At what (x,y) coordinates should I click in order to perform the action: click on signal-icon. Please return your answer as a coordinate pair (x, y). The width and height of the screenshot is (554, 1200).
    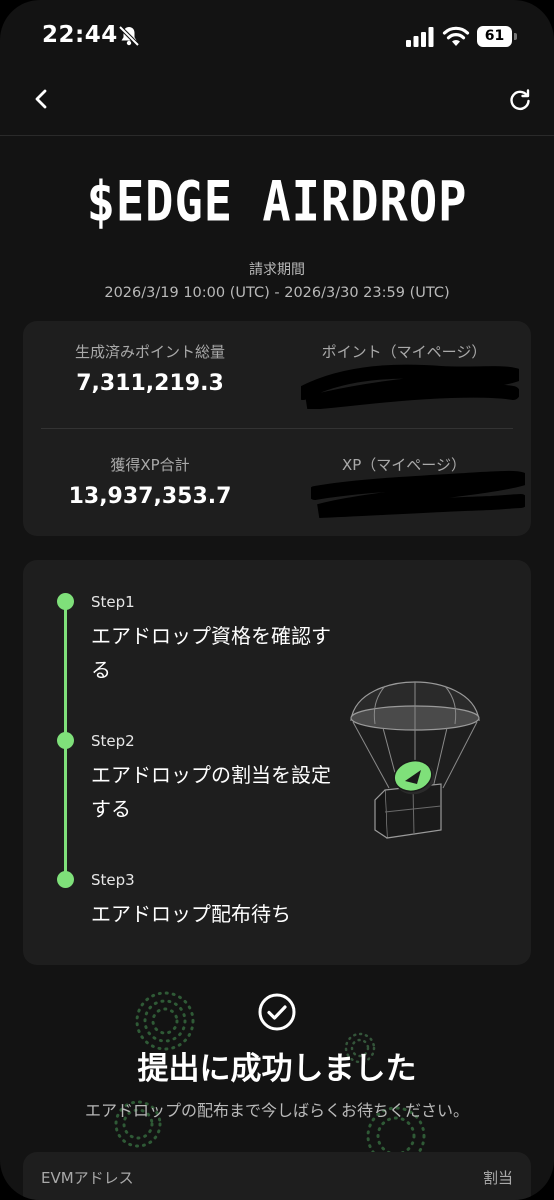
    Looking at the image, I should click on (420, 37).